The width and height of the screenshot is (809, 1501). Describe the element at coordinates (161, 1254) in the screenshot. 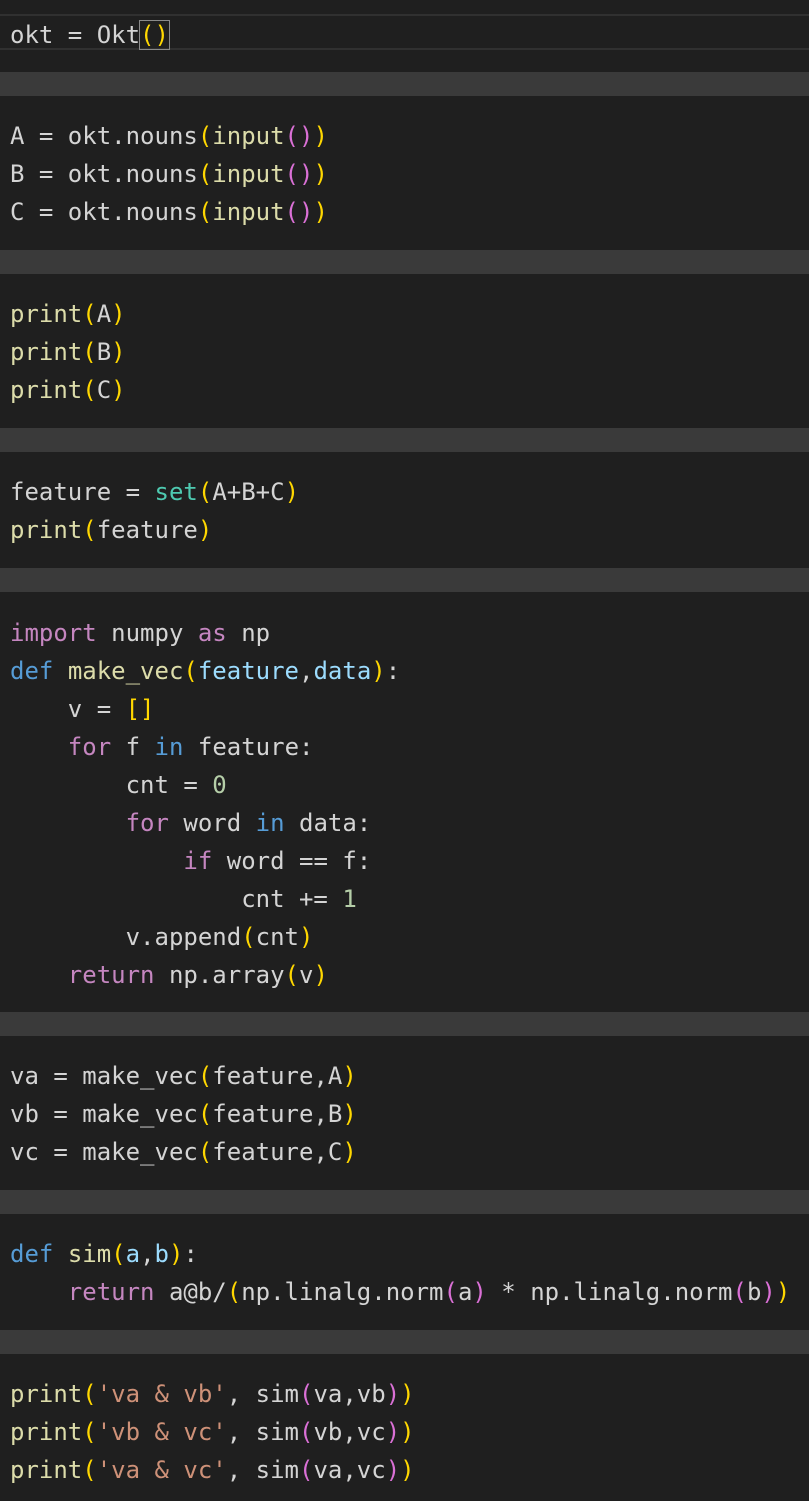

I see `code-token: b` at that location.